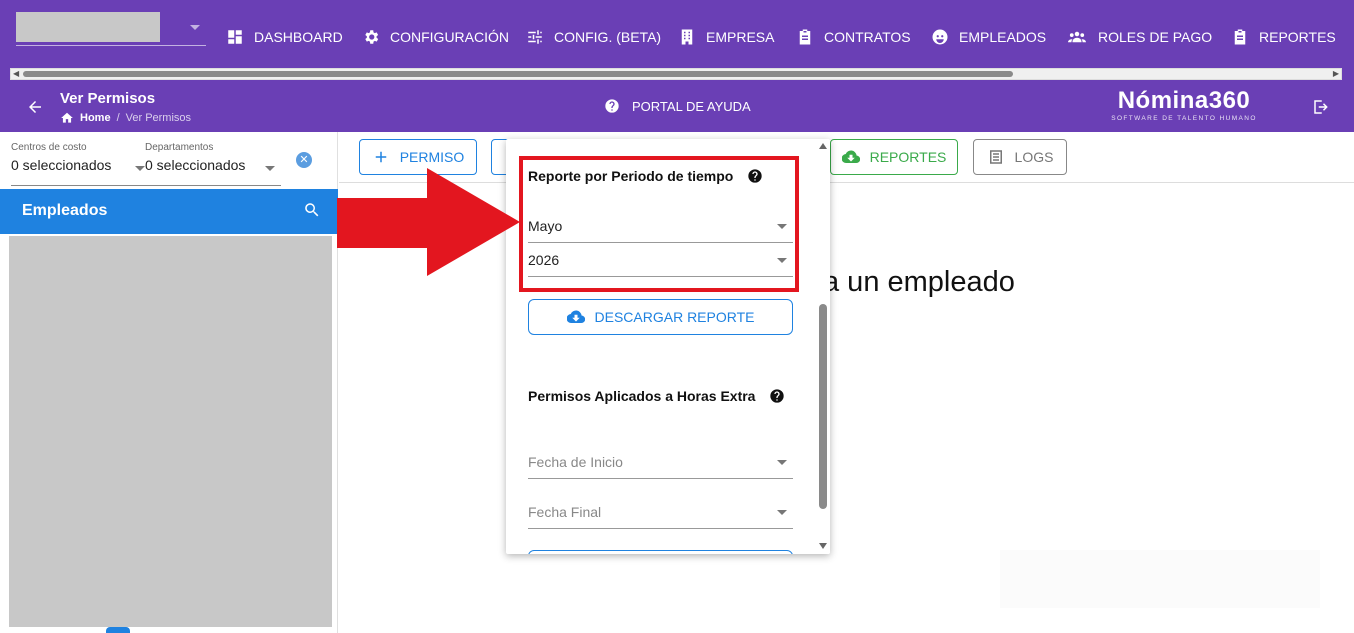 This screenshot has width=1354, height=633. I want to click on nav-config-beta-label: CONFIG. (BETA), so click(608, 37).